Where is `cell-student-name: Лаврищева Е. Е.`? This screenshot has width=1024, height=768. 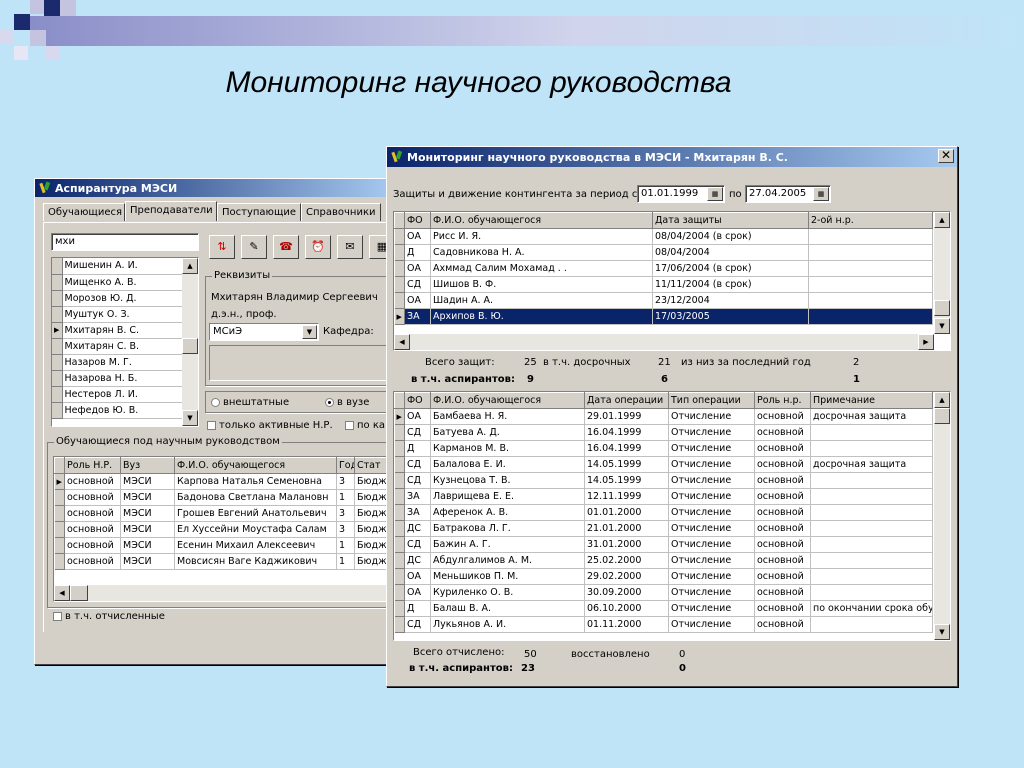 cell-student-name: Лаврищева Е. Е. is located at coordinates (507, 496).